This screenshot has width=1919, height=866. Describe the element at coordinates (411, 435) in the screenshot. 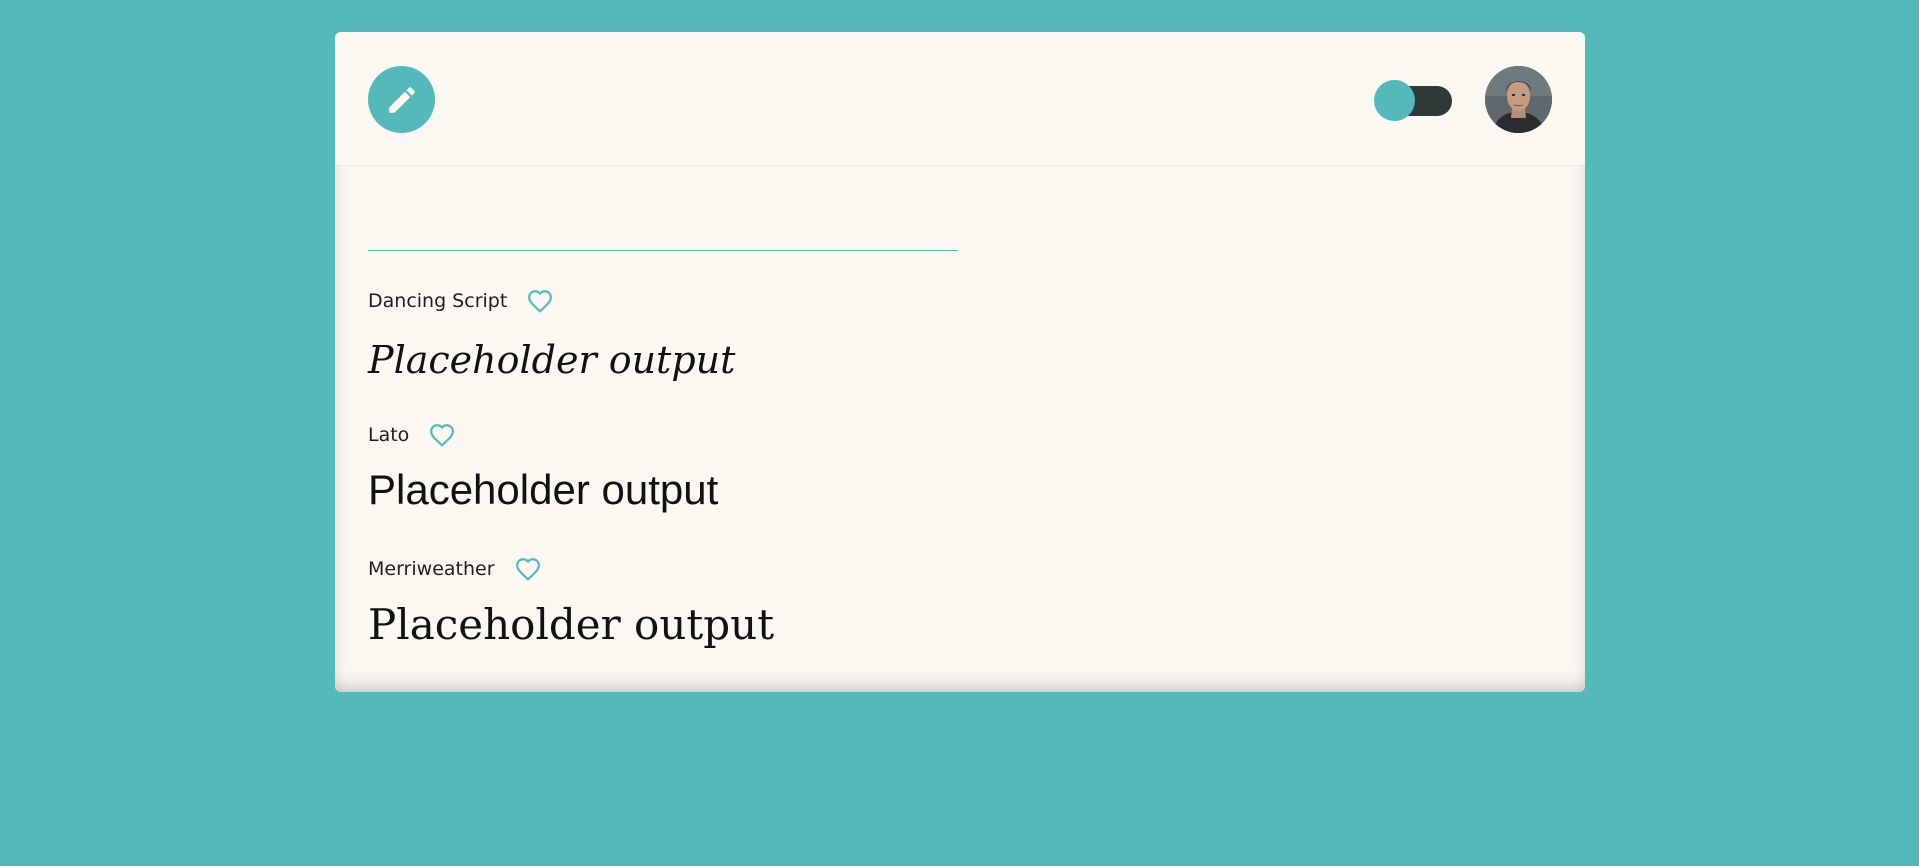

I see `font-item-header: Lato` at that location.